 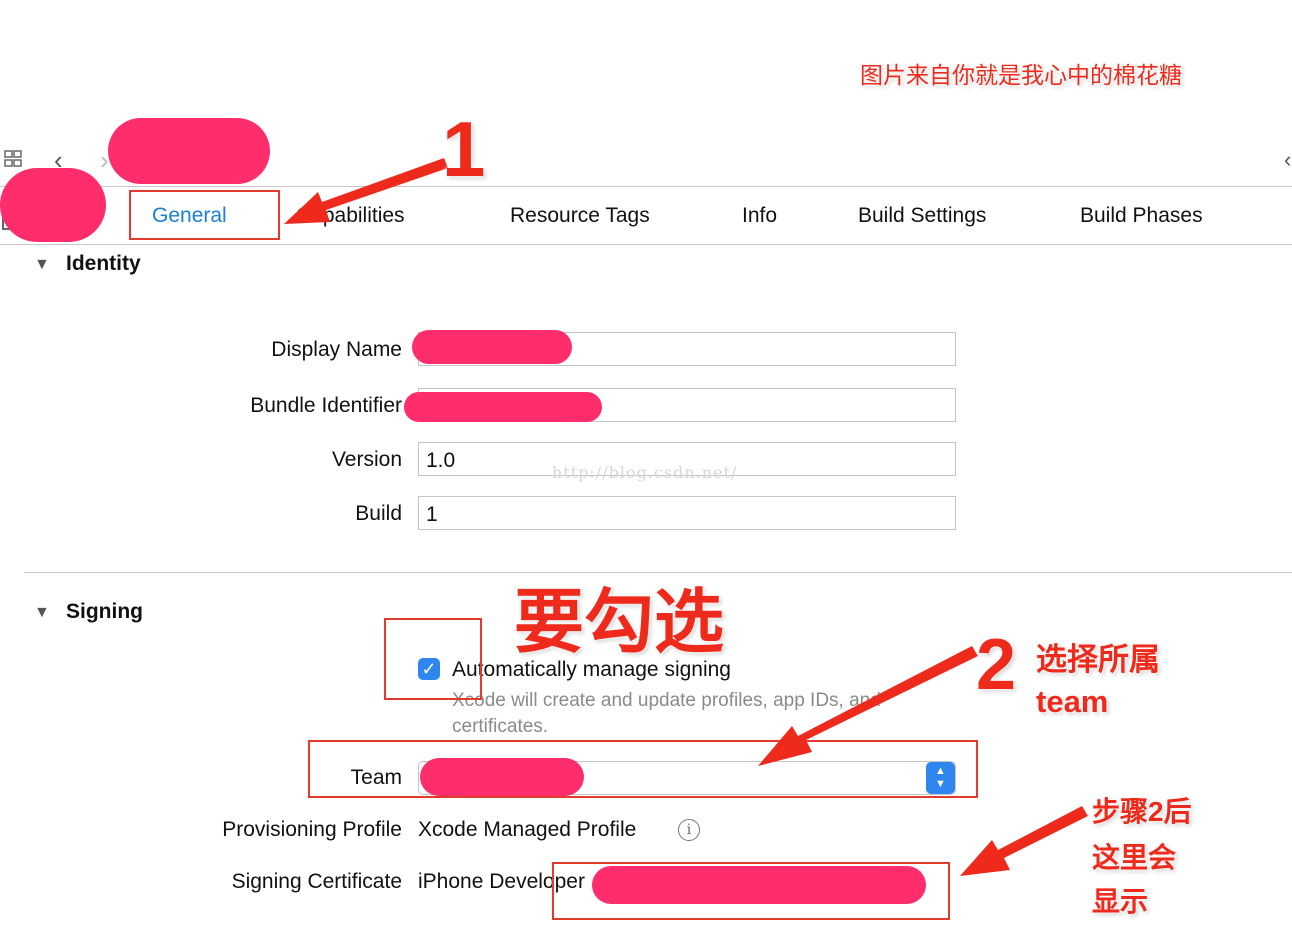 What do you see at coordinates (996, 665) in the screenshot?
I see `step2-number: 2` at bounding box center [996, 665].